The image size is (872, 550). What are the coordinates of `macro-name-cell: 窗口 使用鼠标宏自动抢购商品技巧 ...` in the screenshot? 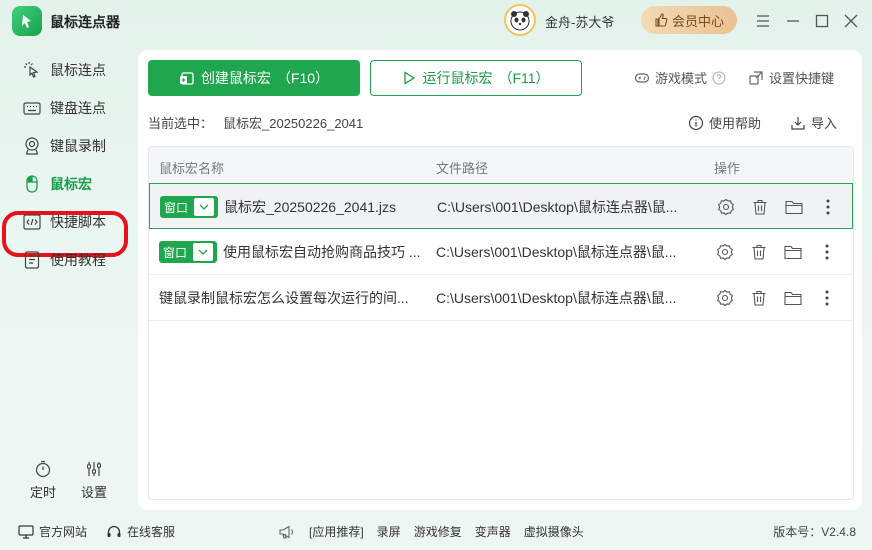 It's located at (290, 252).